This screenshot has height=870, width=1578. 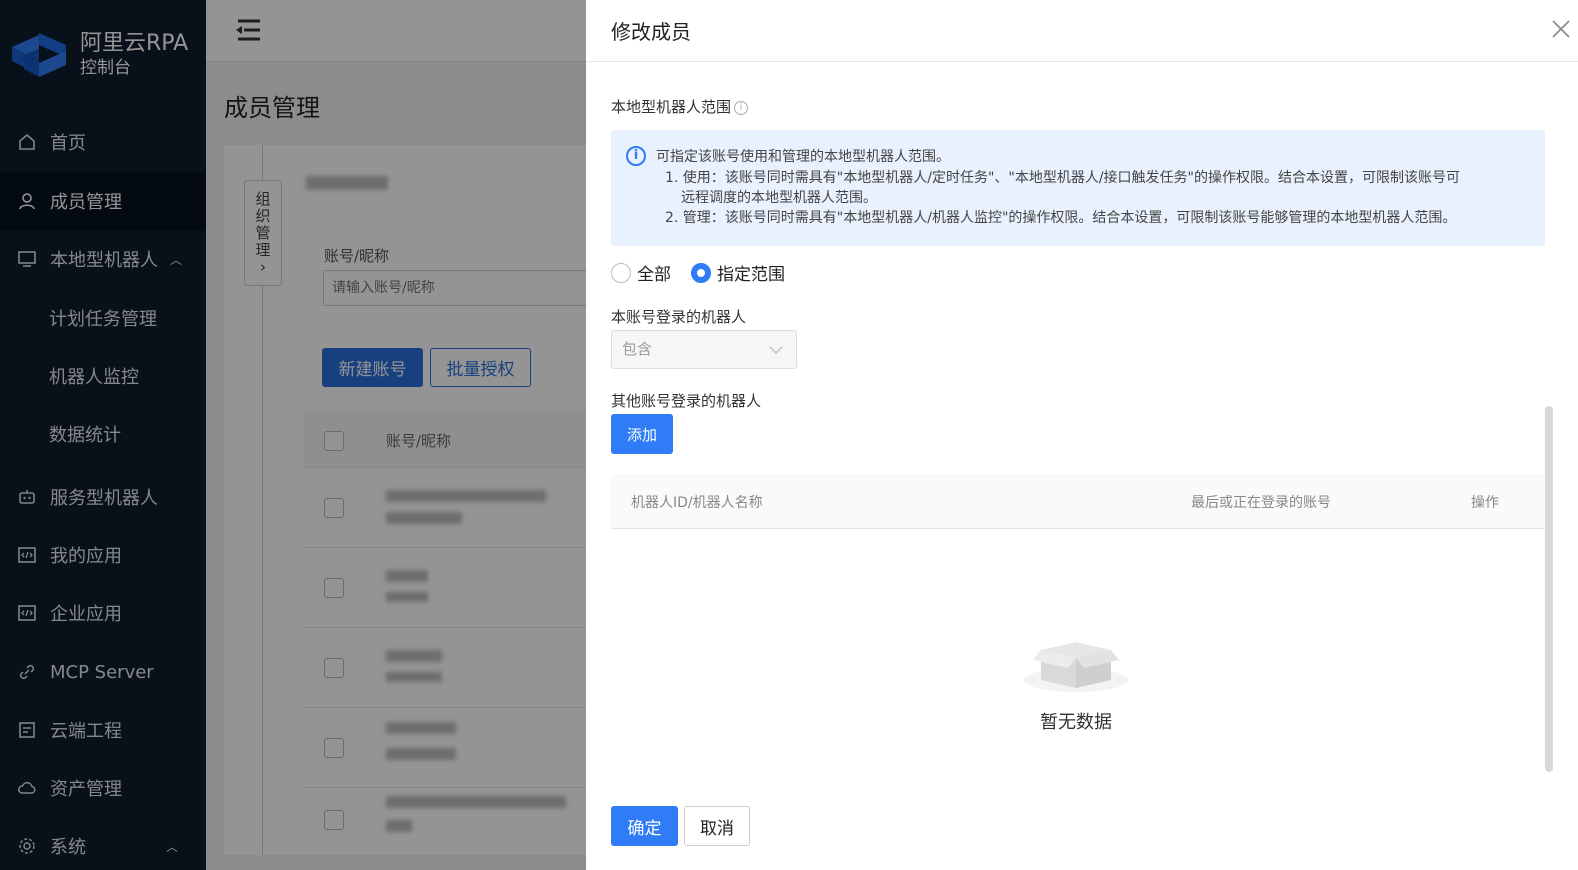 I want to click on empty-text: 暂无数据, so click(x=1076, y=722).